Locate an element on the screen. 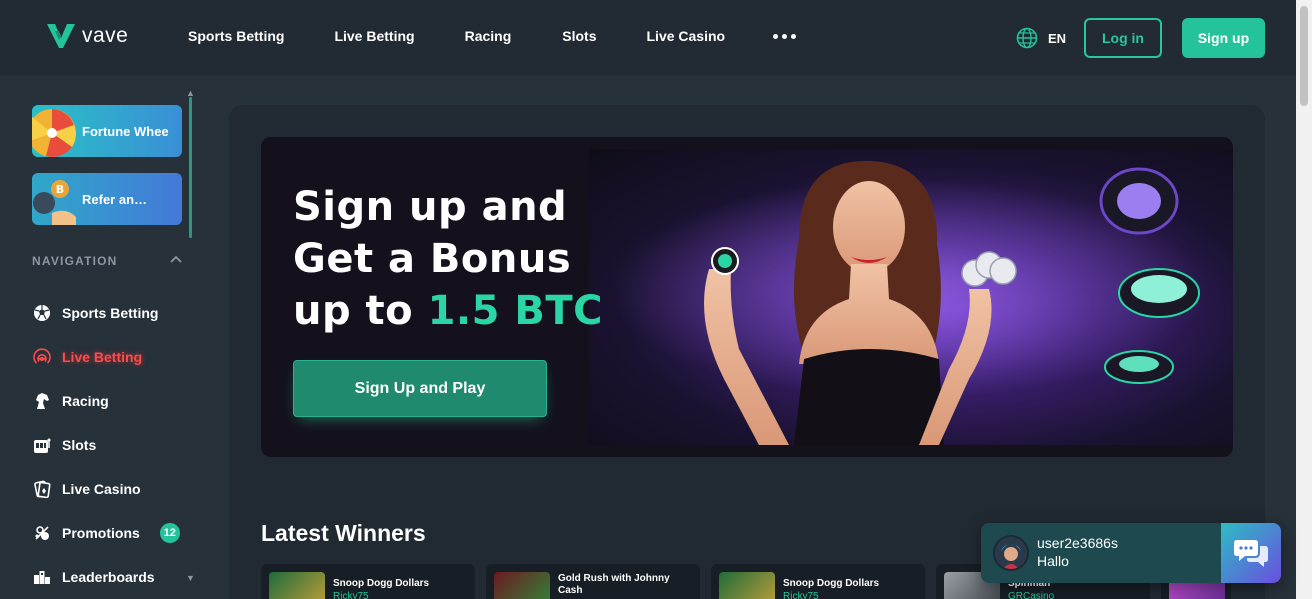 This screenshot has width=1312, height=599. nav-sports-betting: Sports Betting is located at coordinates (236, 36).